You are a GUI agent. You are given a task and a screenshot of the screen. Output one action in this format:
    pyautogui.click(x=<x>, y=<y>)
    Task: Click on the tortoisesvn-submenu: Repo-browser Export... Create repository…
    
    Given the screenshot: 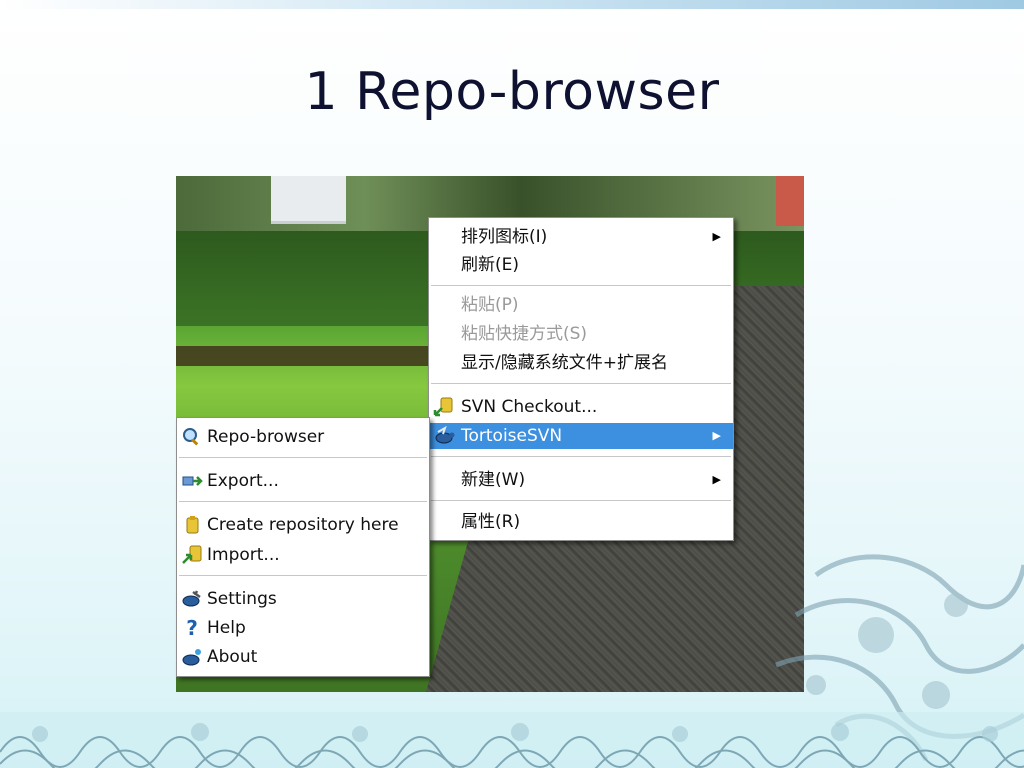 What is the action you would take?
    pyautogui.click(x=303, y=547)
    